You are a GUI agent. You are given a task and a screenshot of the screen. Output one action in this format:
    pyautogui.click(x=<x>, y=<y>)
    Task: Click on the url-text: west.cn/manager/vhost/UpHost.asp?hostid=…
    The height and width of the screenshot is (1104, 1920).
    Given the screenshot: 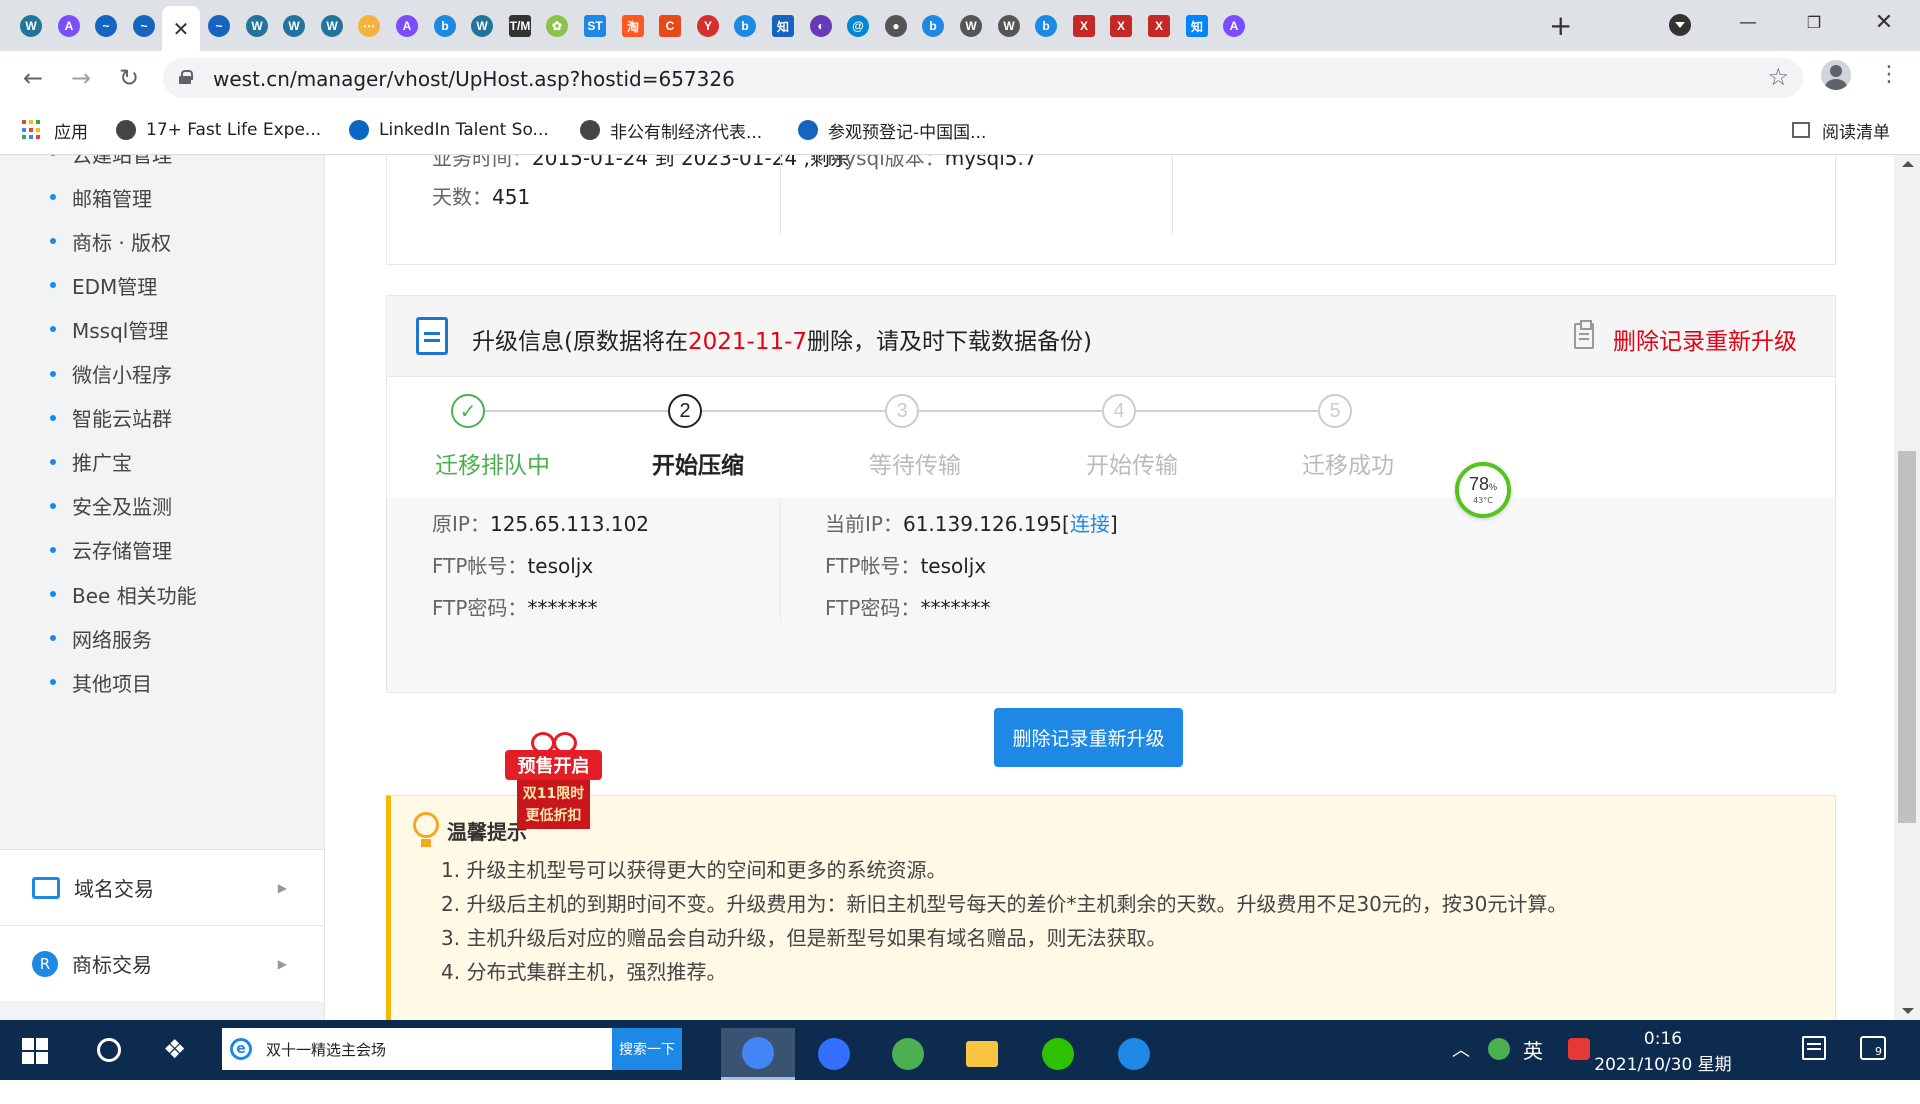 What is the action you would take?
    pyautogui.click(x=474, y=79)
    